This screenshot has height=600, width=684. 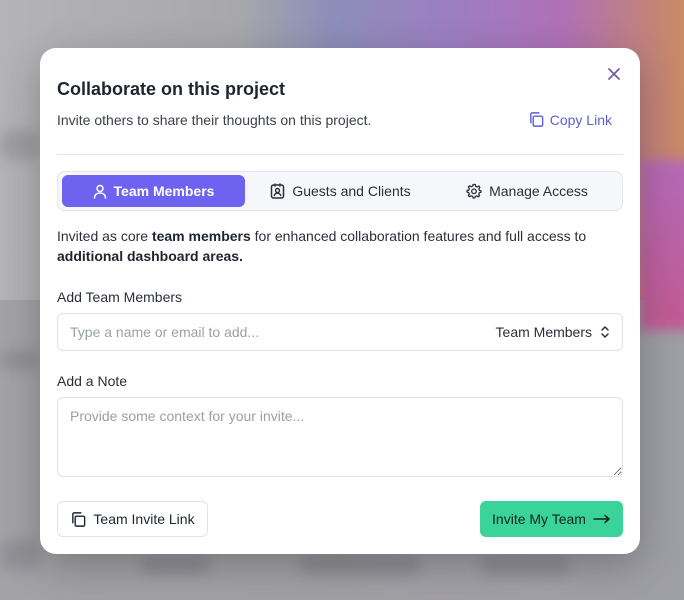 I want to click on invite-button-label: Invite My Team, so click(x=539, y=519).